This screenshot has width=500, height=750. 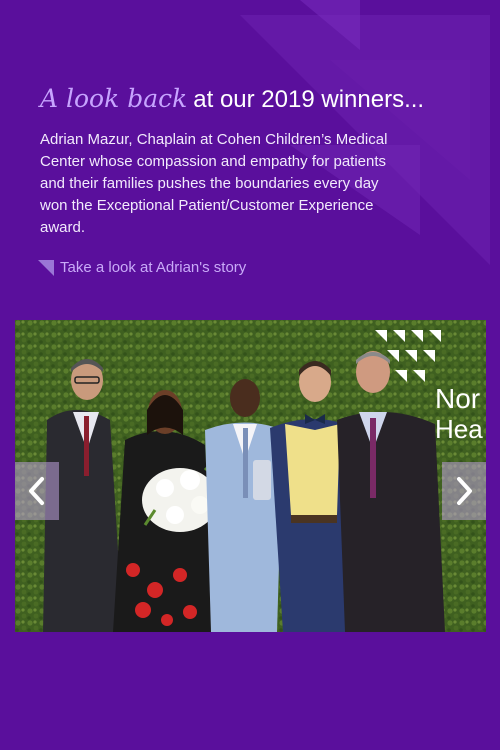 I want to click on headline-accent: A look back, so click(x=114, y=98).